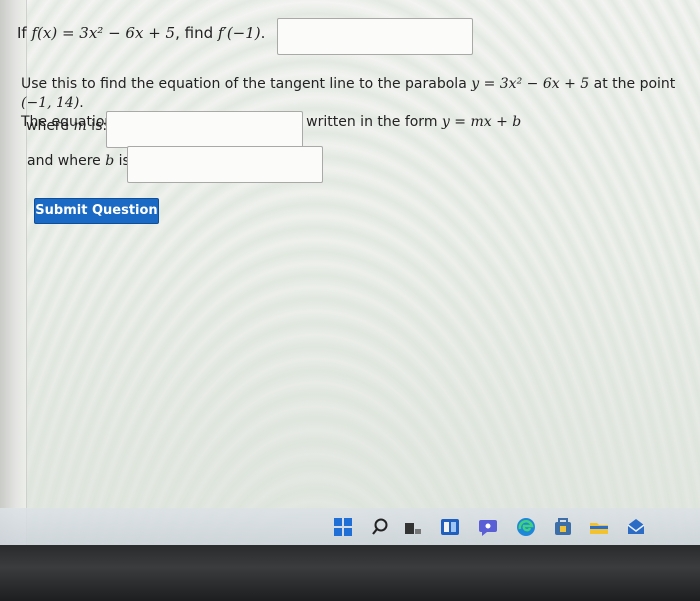  I want to click on line-form-equation: y = mx + b, so click(481, 122).